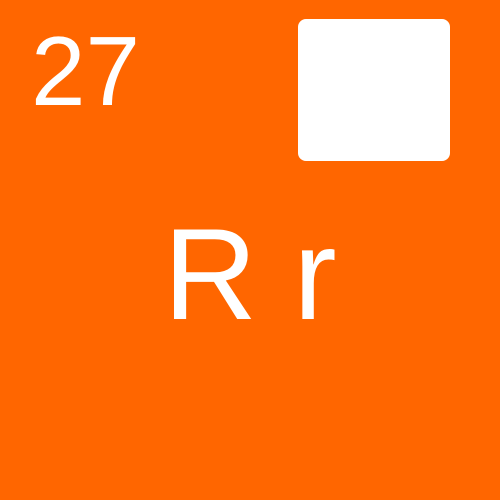 The image size is (500, 500). Describe the element at coordinates (250, 274) in the screenshot. I see `card-letters: R r` at that location.